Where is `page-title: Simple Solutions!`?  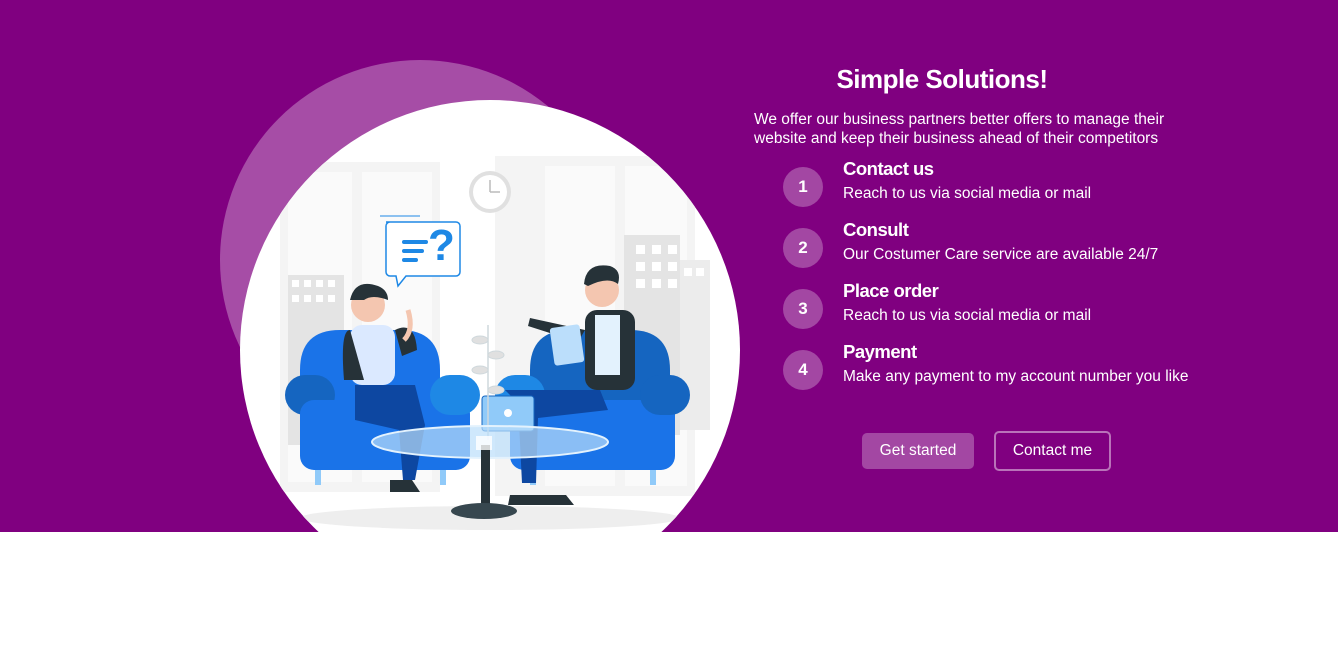 page-title: Simple Solutions! is located at coordinates (942, 79).